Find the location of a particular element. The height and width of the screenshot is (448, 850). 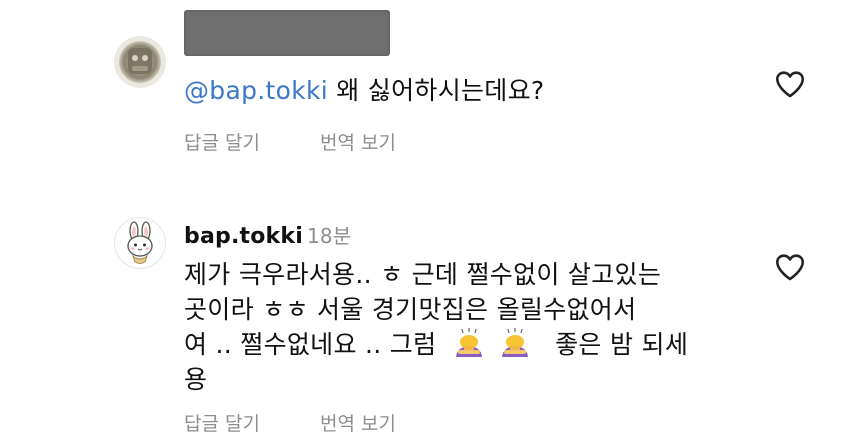

comment-line-5: 용 is located at coordinates (196, 379).